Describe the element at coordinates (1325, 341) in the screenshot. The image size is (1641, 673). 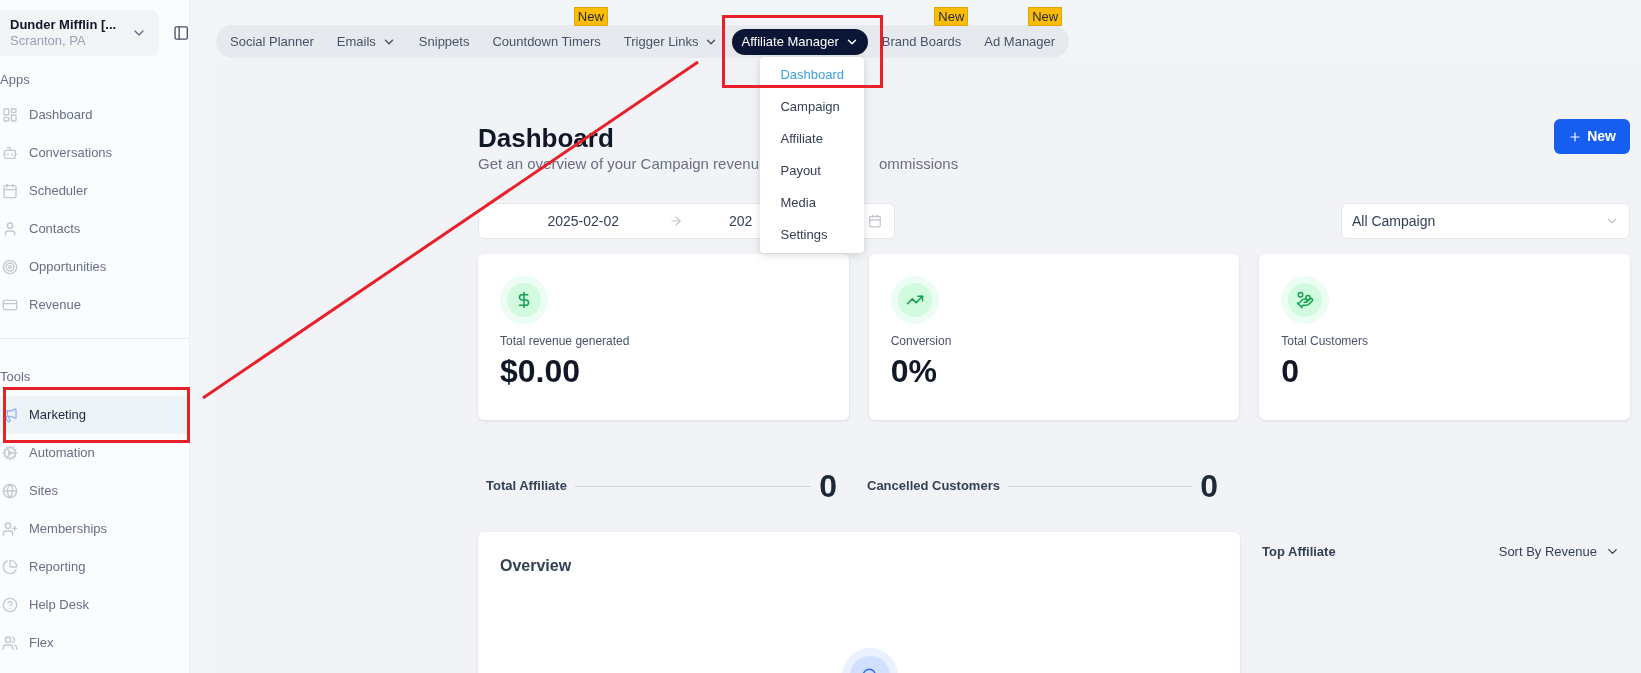
I see `metric-label: Total Customers` at that location.